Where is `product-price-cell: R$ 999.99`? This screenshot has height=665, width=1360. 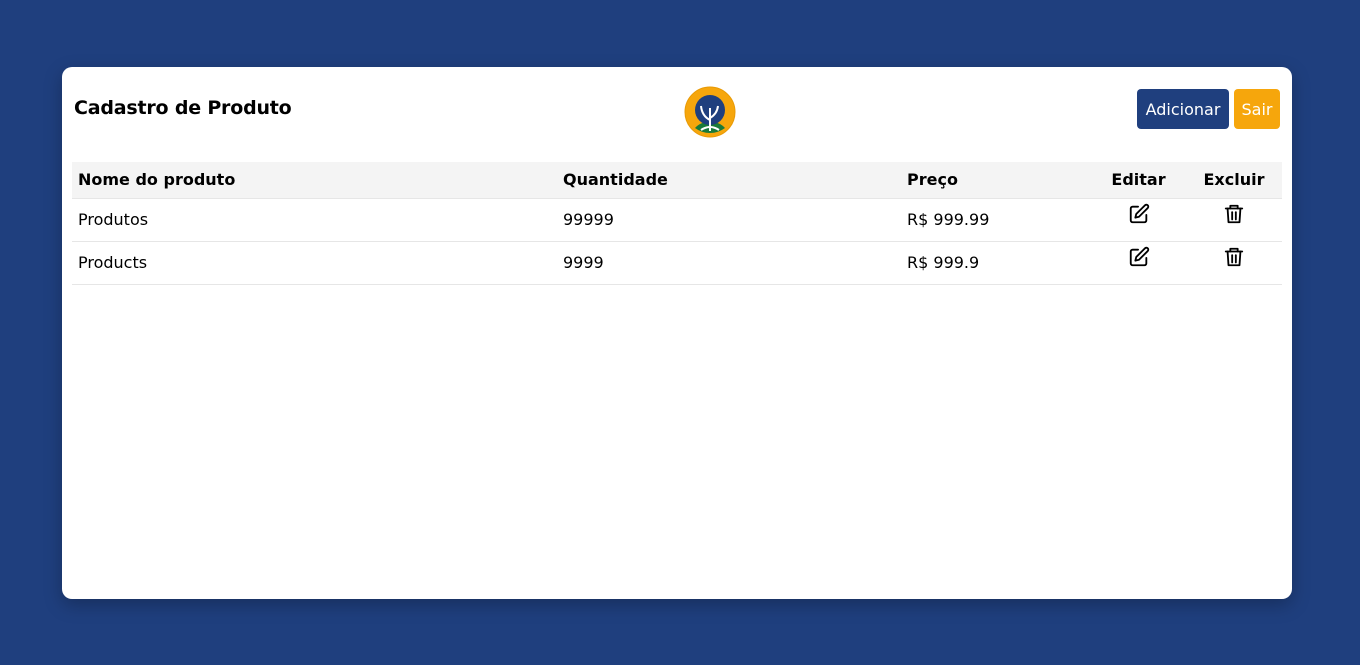 product-price-cell: R$ 999.99 is located at coordinates (996, 220).